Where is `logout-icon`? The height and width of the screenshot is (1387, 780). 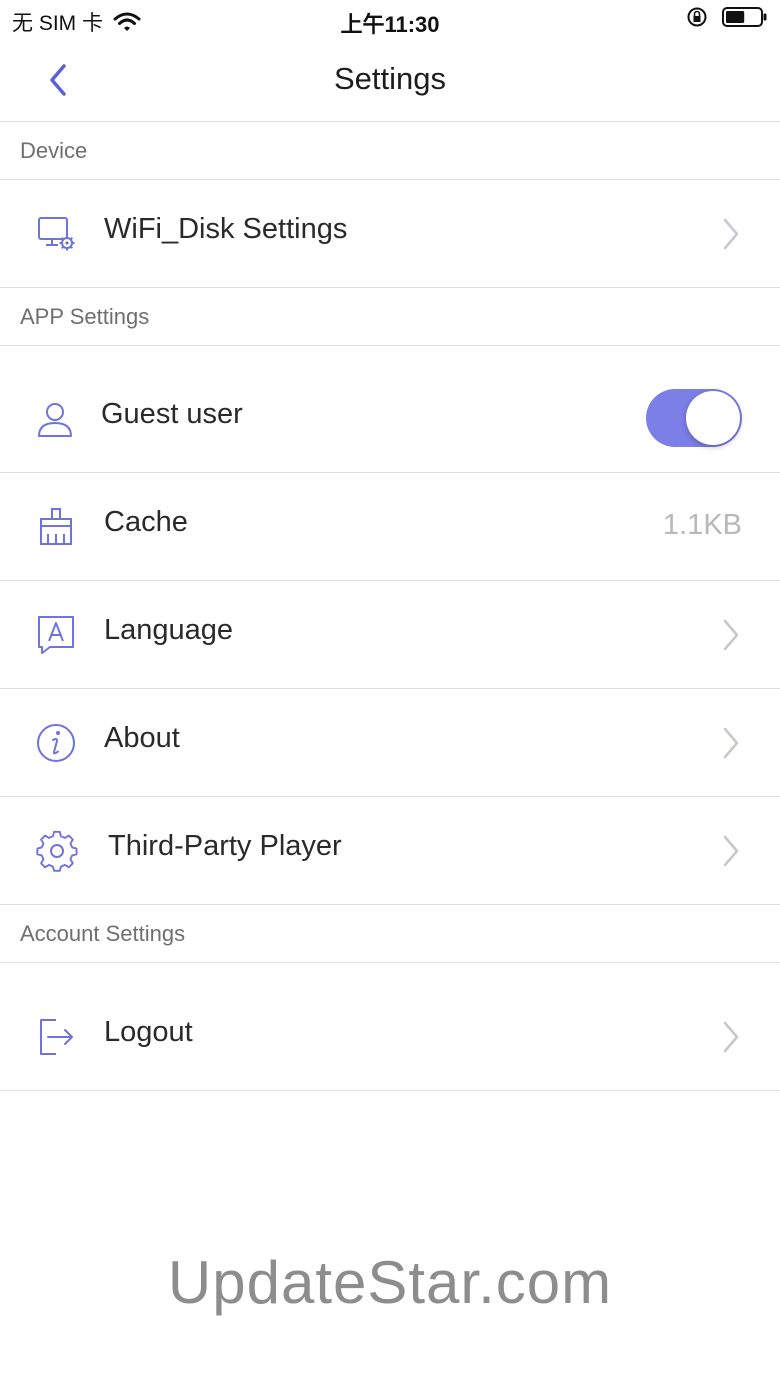
logout-icon is located at coordinates (57, 1037).